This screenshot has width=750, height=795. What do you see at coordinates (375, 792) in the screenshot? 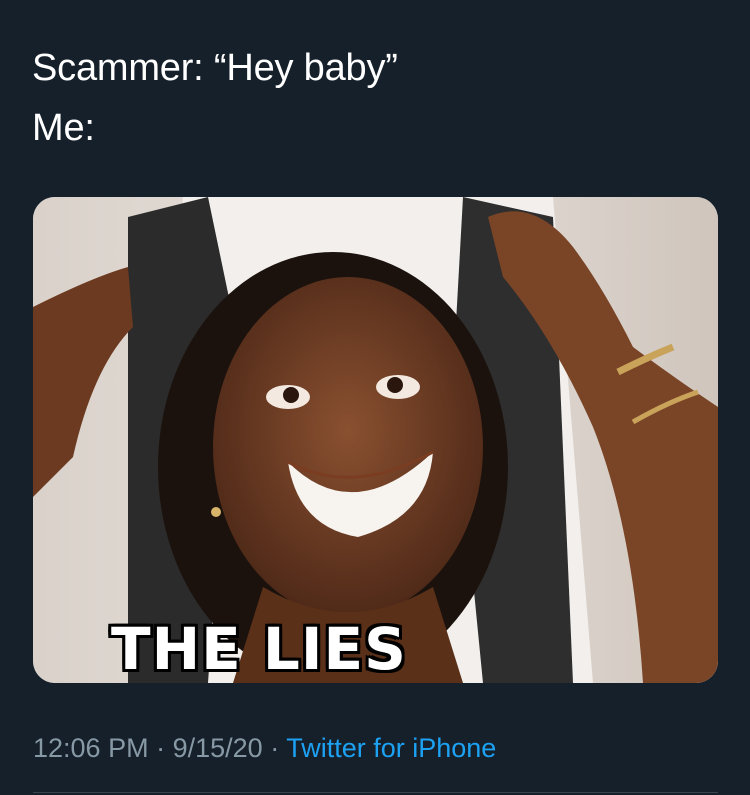
I see `divider` at bounding box center [375, 792].